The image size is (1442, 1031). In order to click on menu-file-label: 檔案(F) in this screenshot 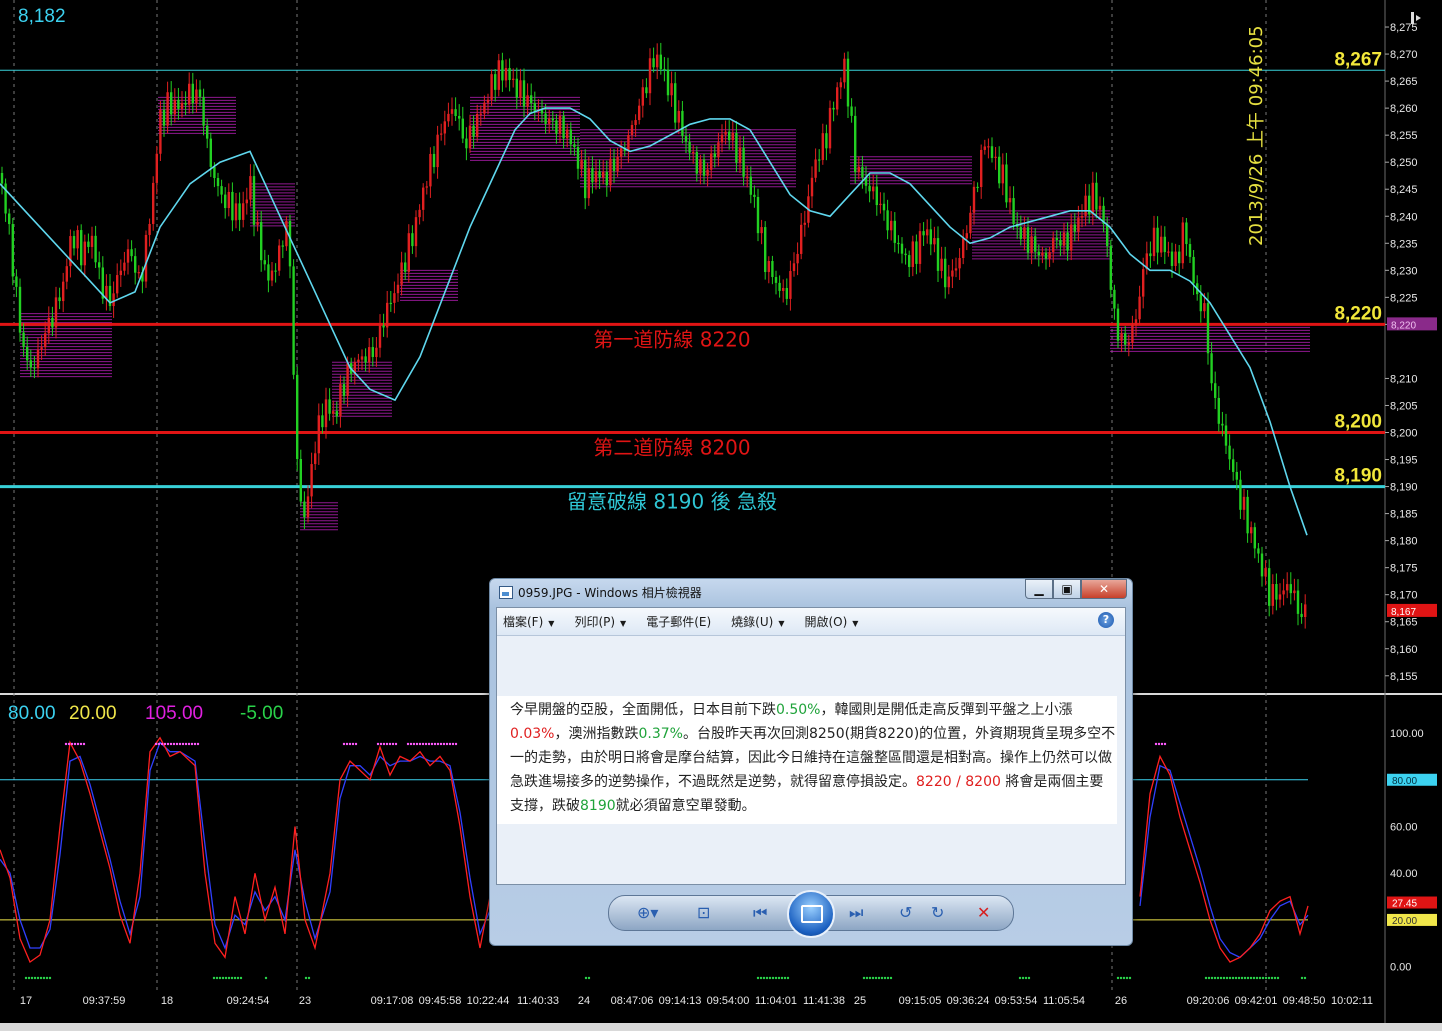, I will do `click(523, 622)`.